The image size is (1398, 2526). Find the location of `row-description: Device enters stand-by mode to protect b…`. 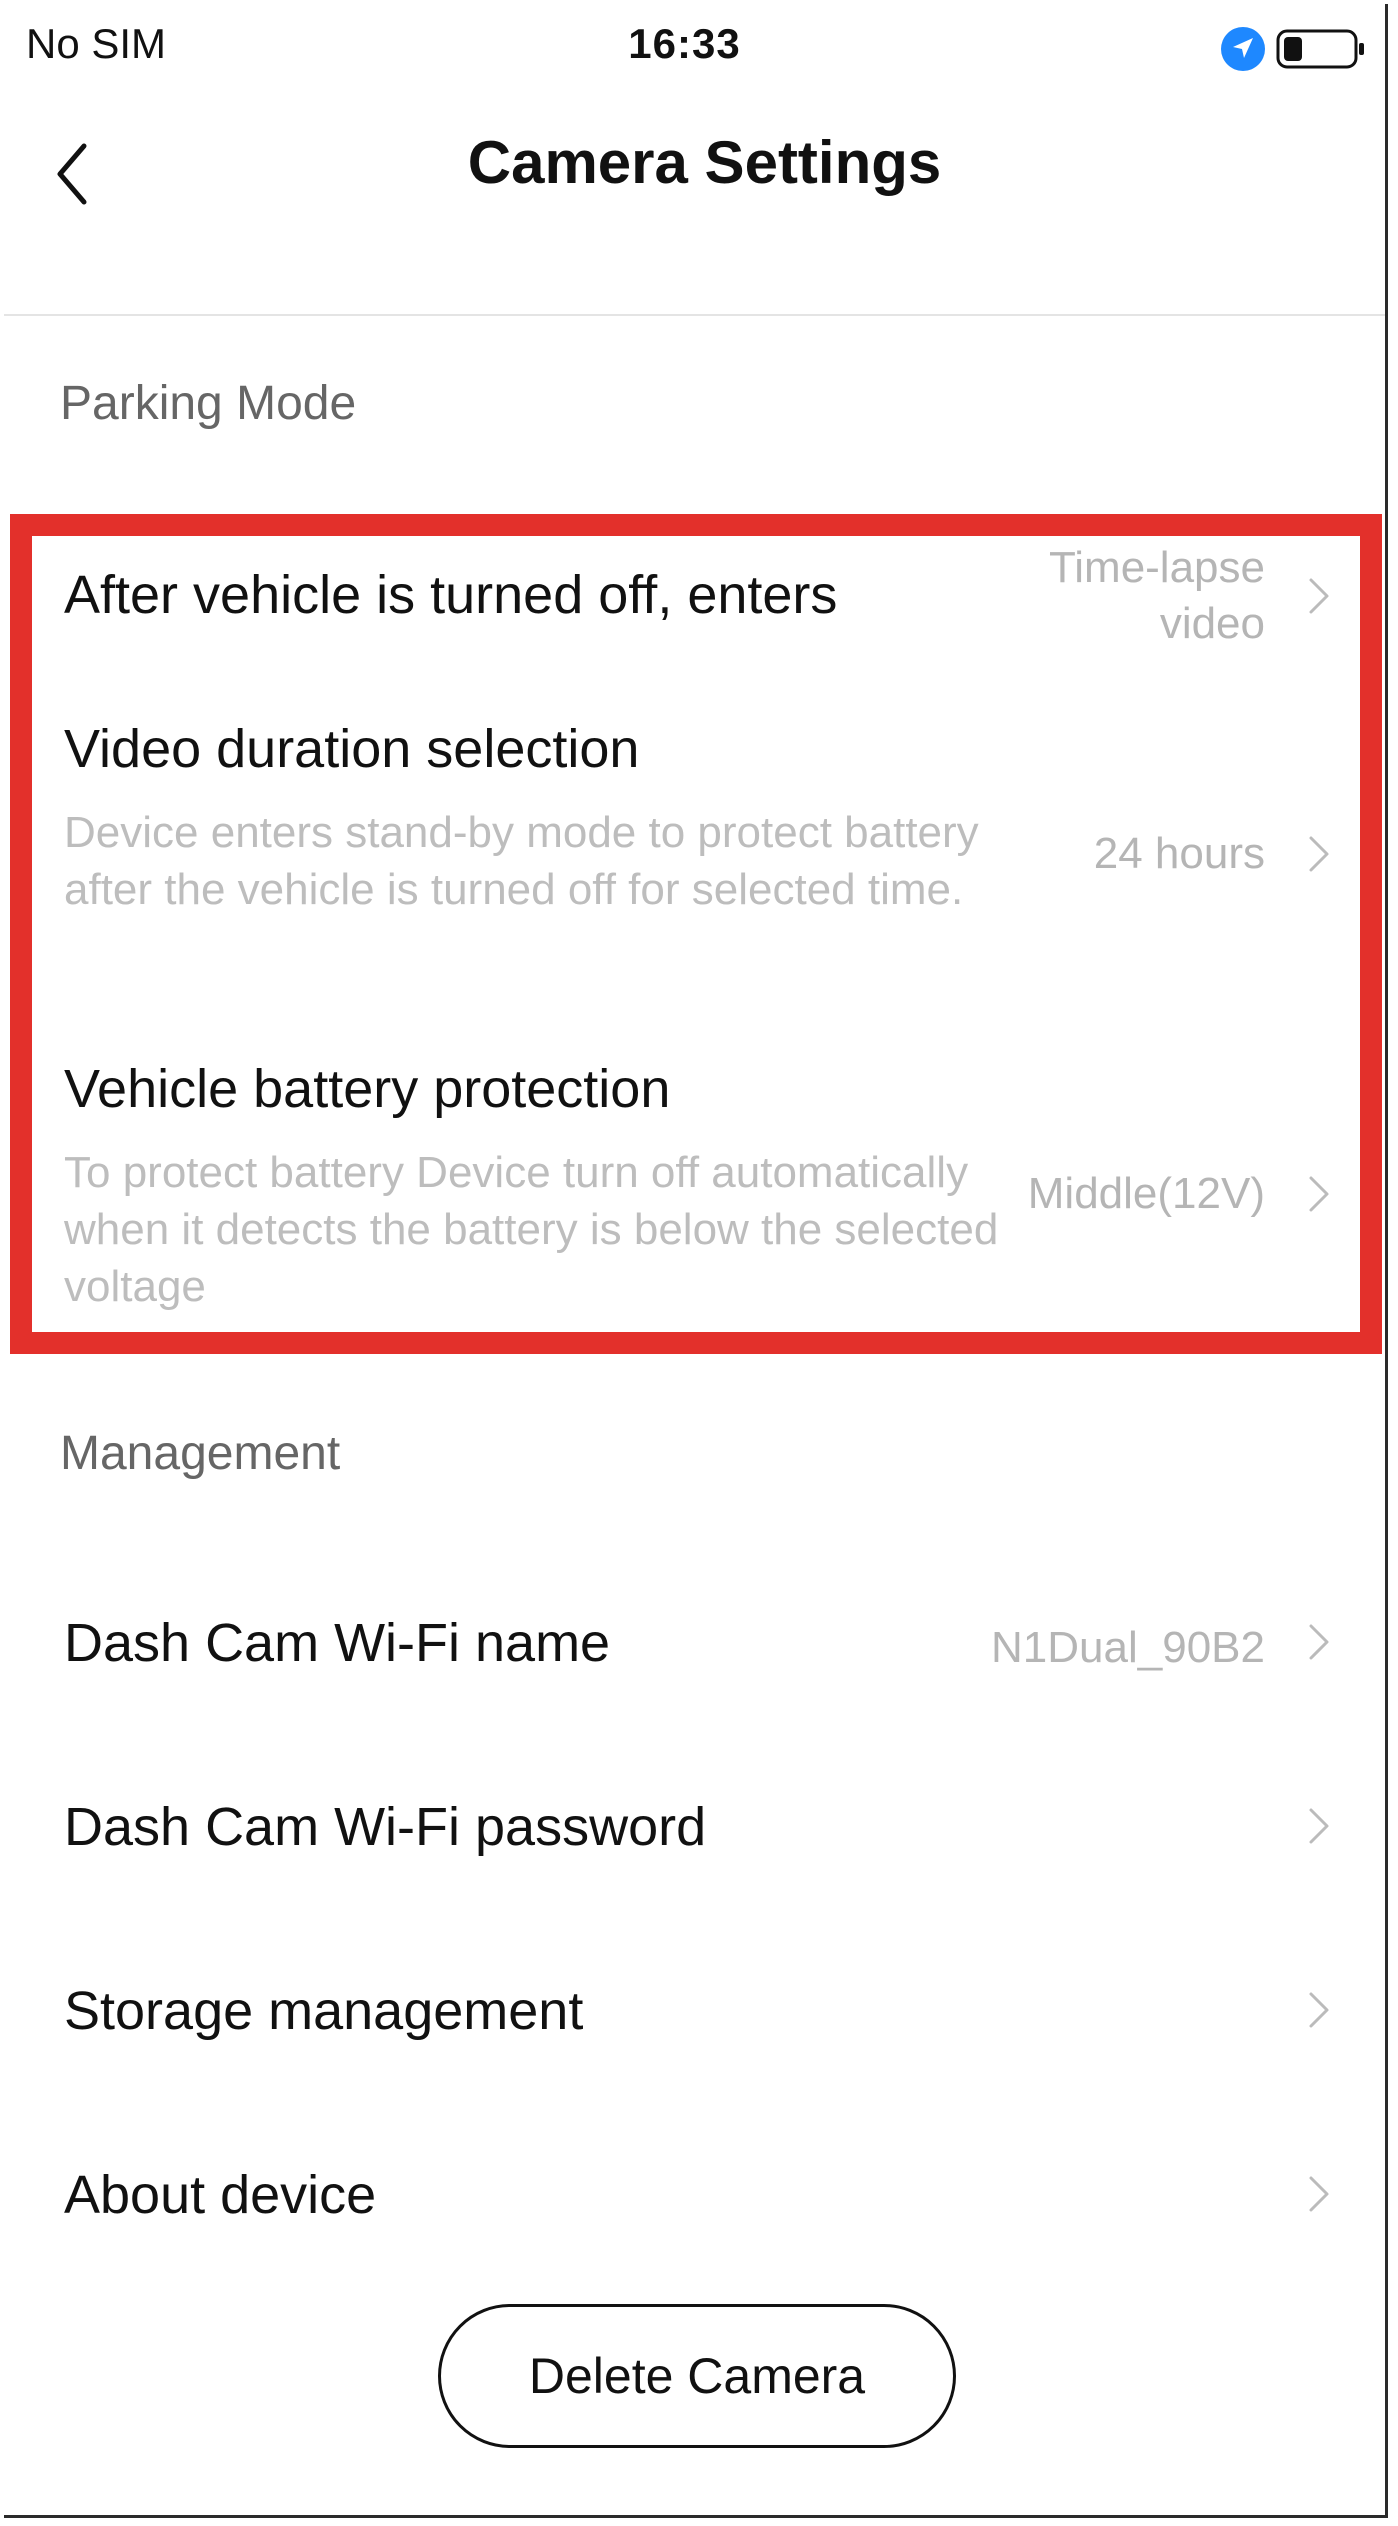

row-description: Device enters stand-by mode to protect b… is located at coordinates (521, 861).